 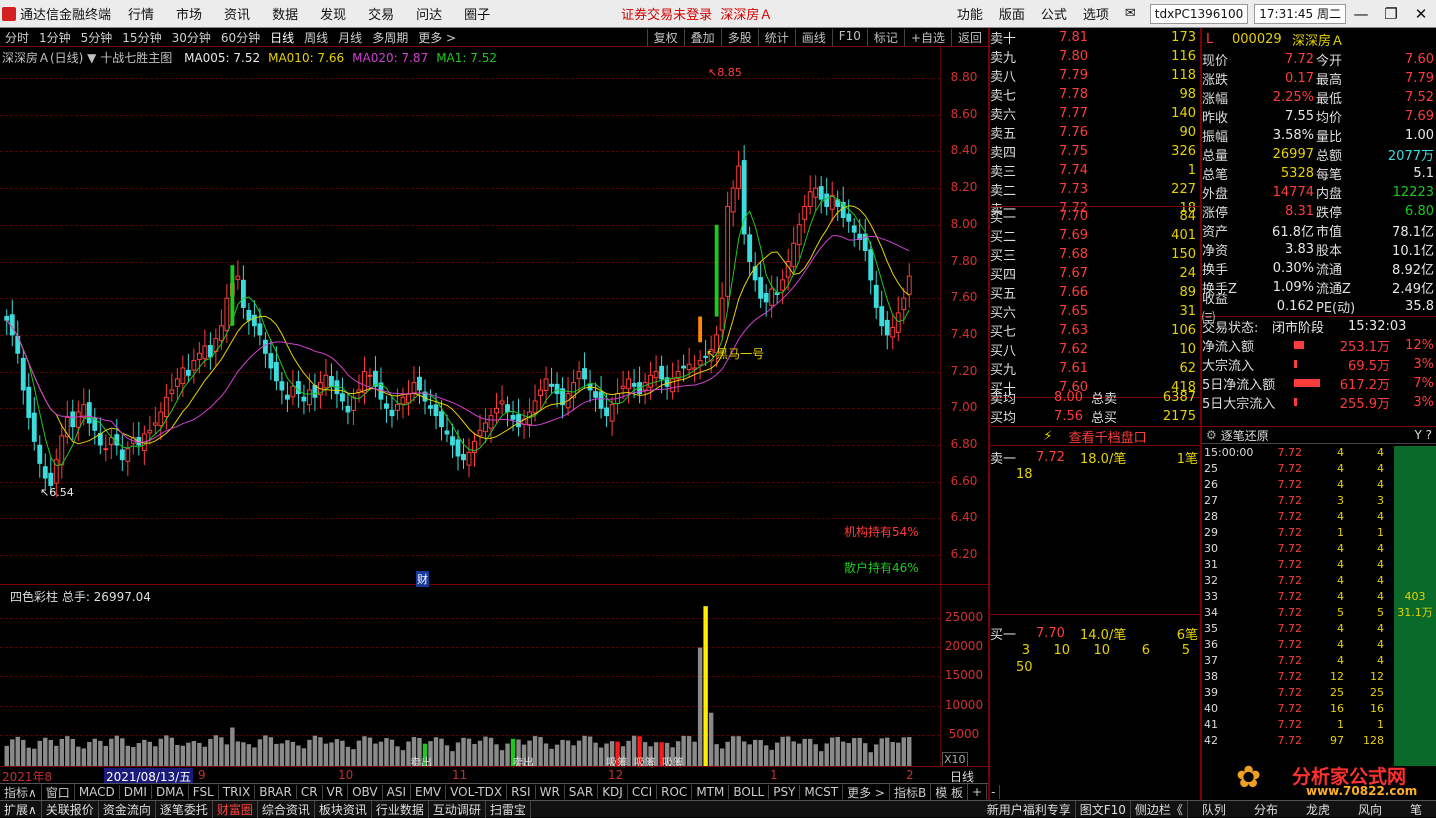 I want to click on indicator-tab-item-22: PSY, so click(x=785, y=792).